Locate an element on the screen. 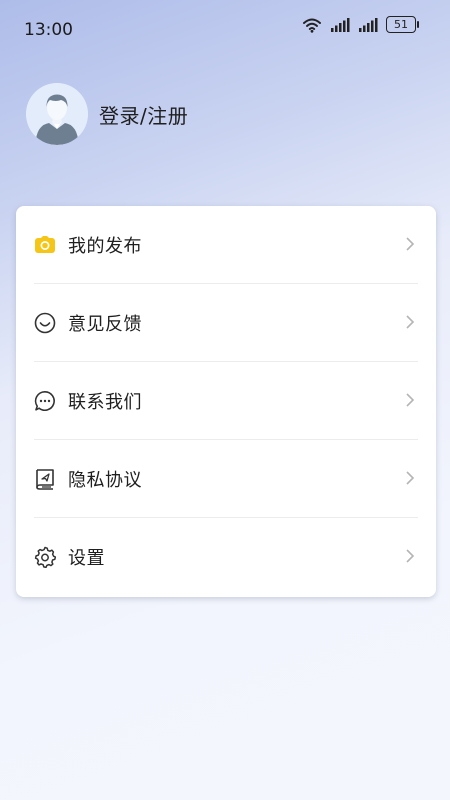 The image size is (450, 800). menu-item-label: 联系我们 is located at coordinates (105, 402).